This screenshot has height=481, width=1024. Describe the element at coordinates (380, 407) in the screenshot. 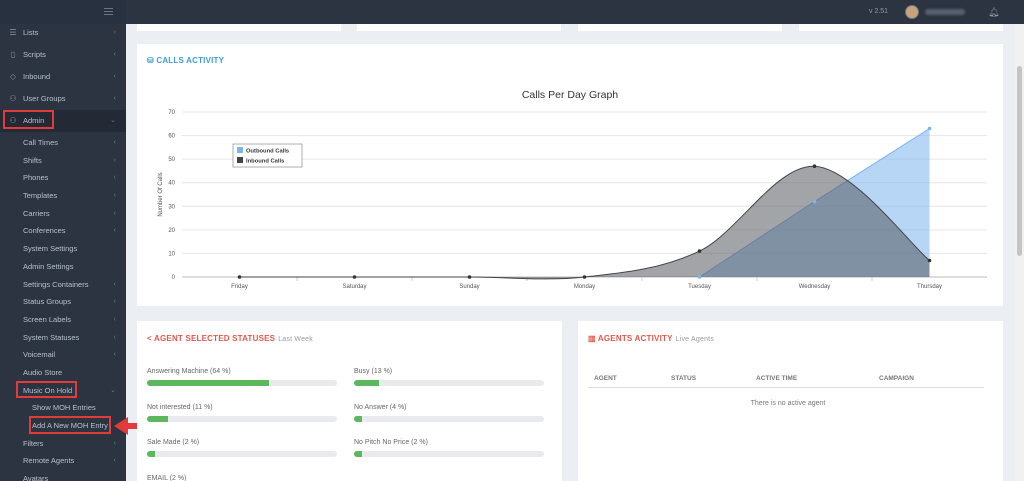

I see `status-label: No Answer (4 %)` at that location.